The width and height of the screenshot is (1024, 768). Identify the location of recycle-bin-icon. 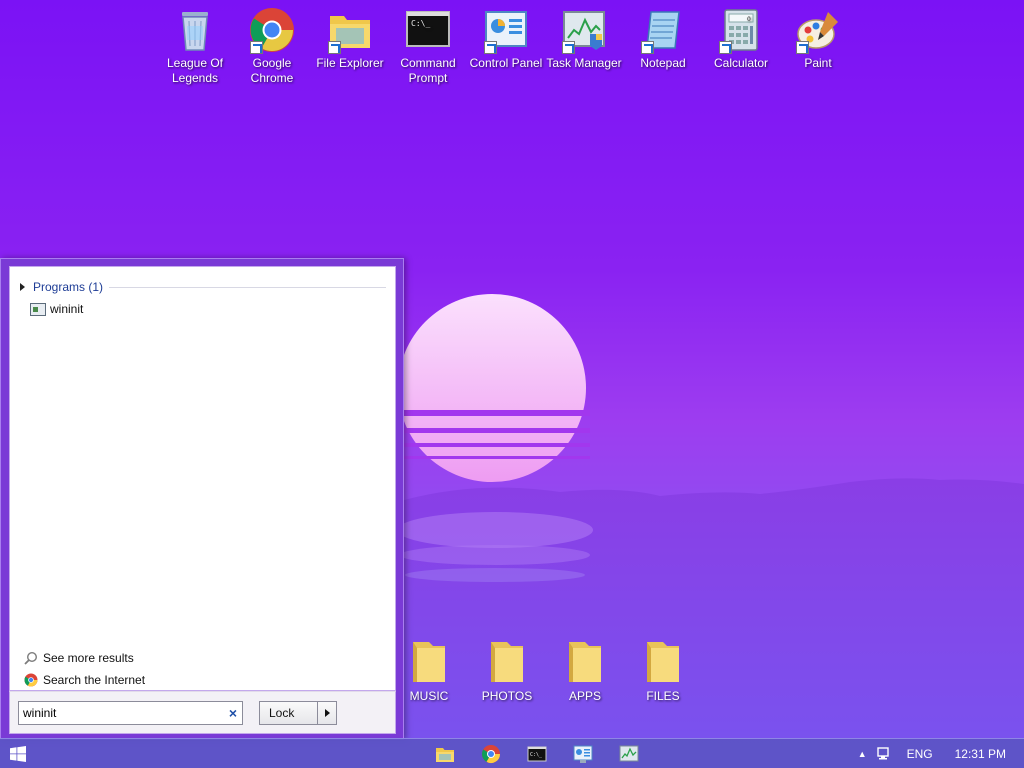
(195, 30).